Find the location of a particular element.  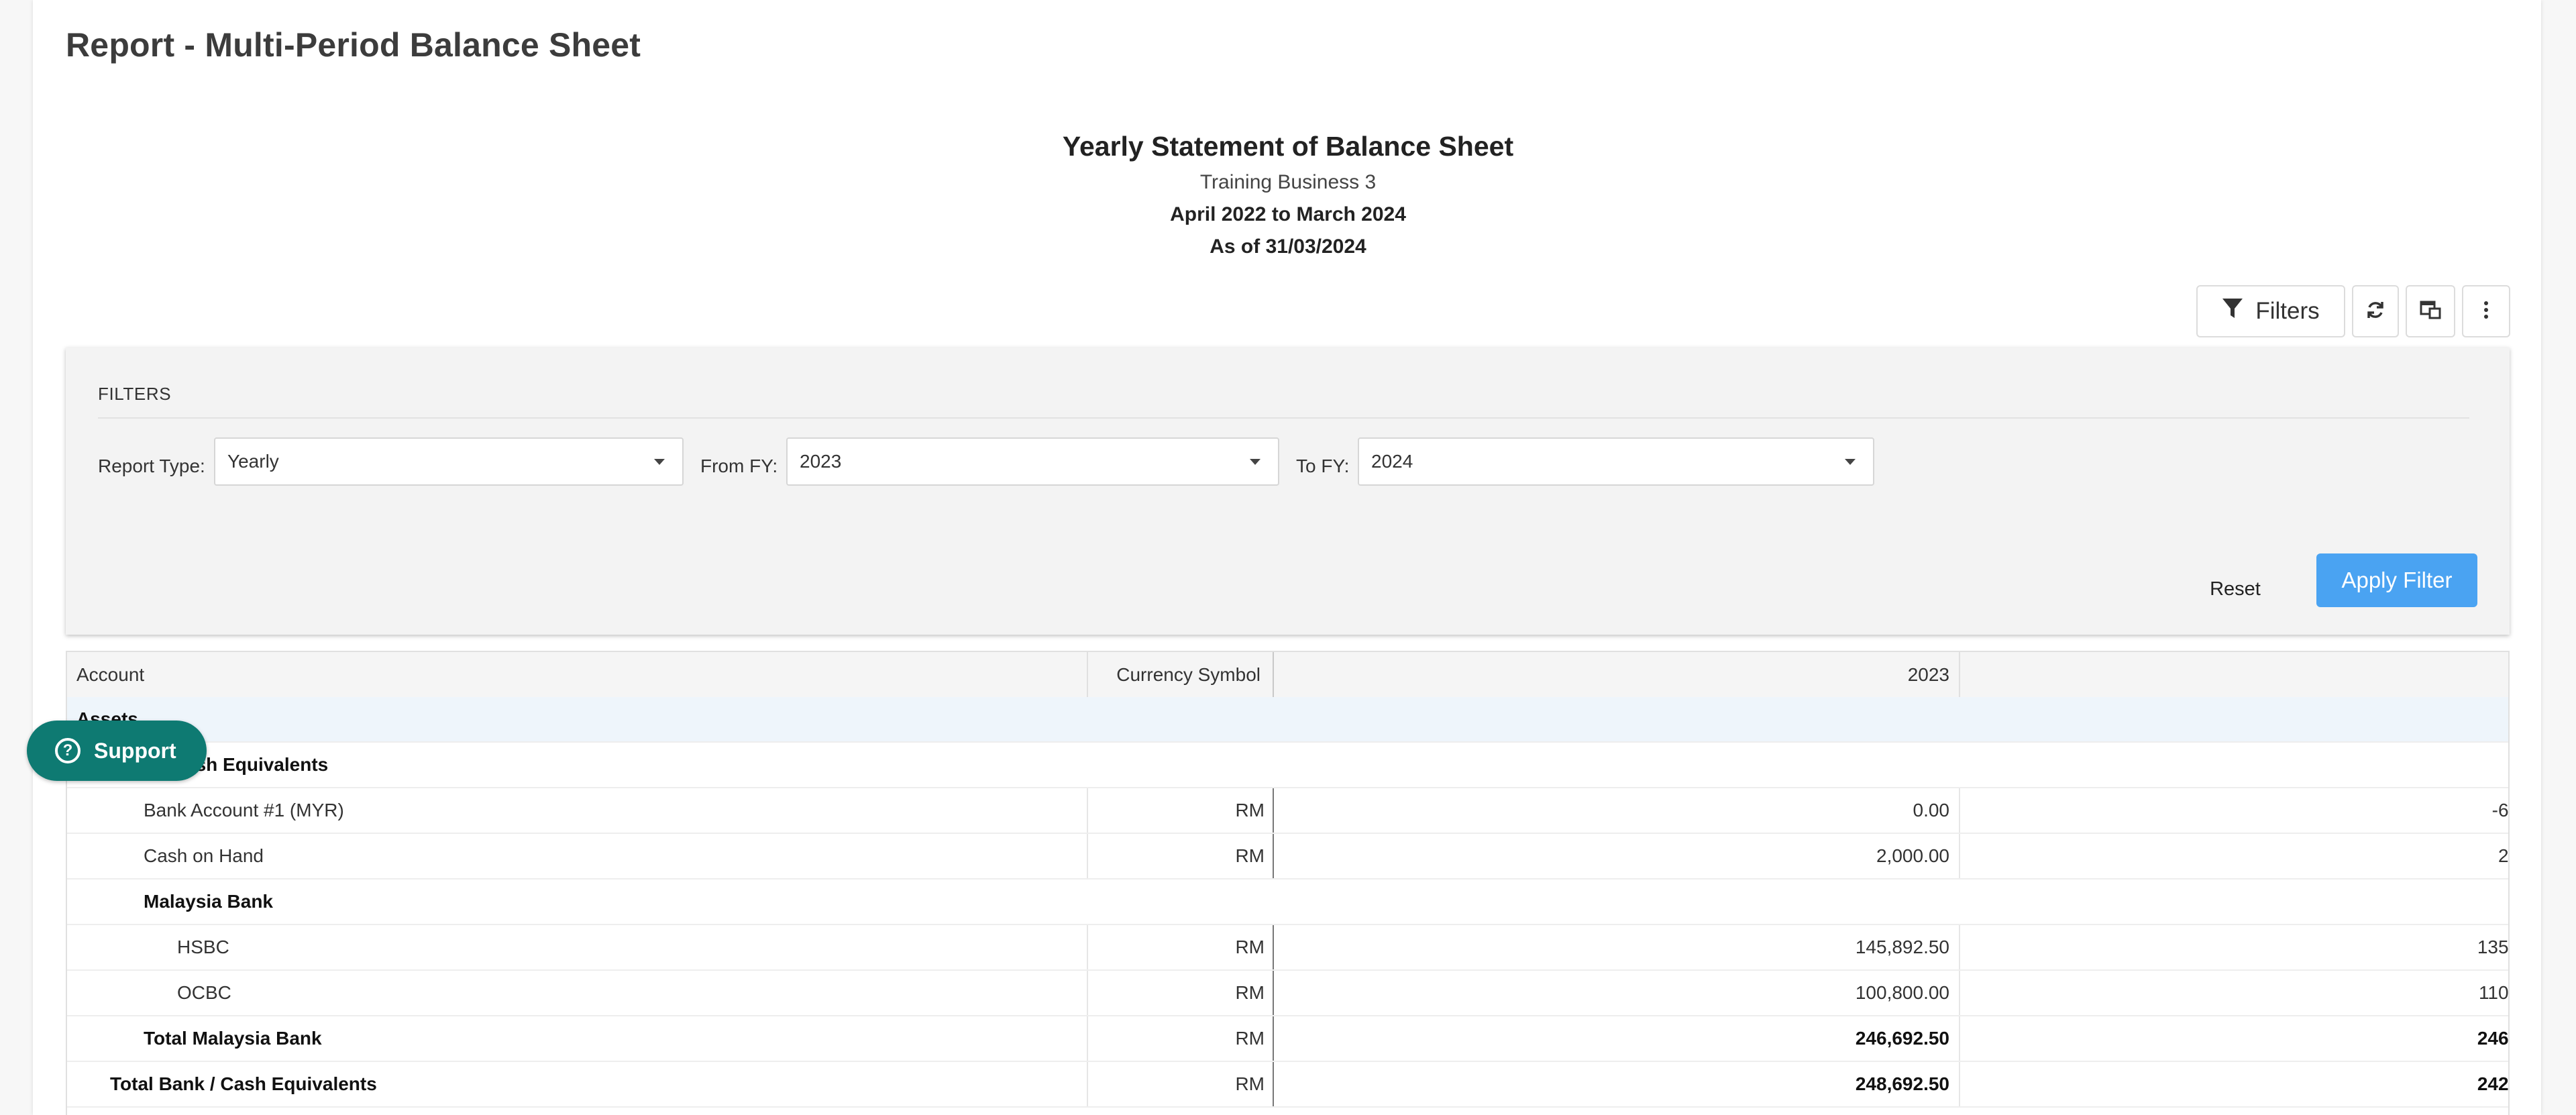

page-title: Report - Multi-Period Balance Sheet is located at coordinates (353, 45).